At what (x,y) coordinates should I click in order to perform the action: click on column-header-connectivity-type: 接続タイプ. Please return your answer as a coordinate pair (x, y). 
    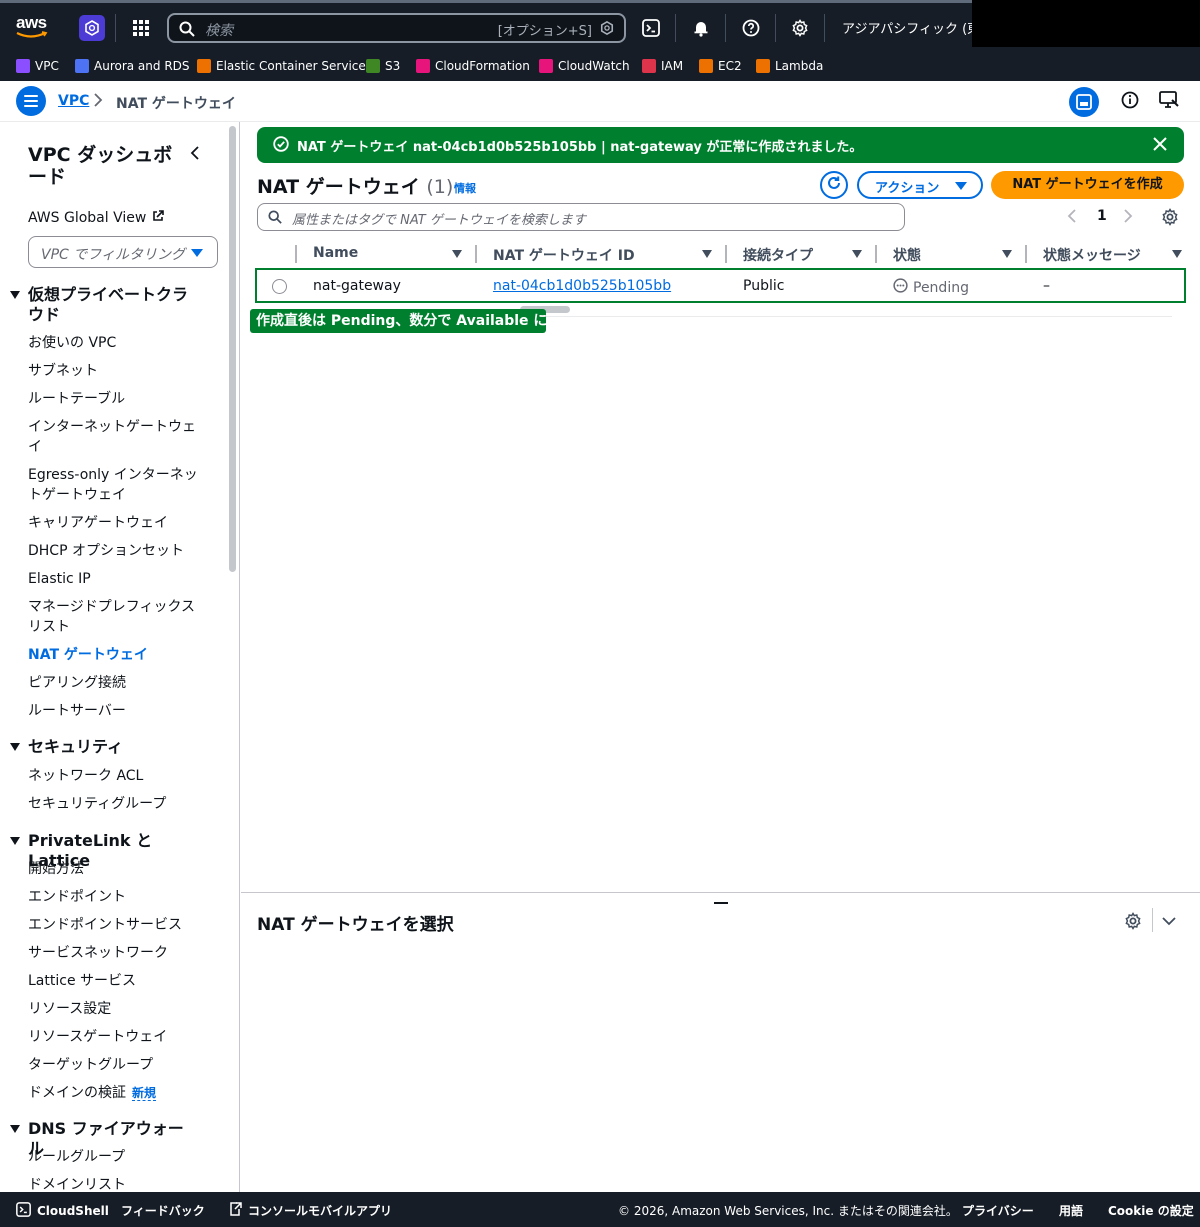
    Looking at the image, I should click on (778, 255).